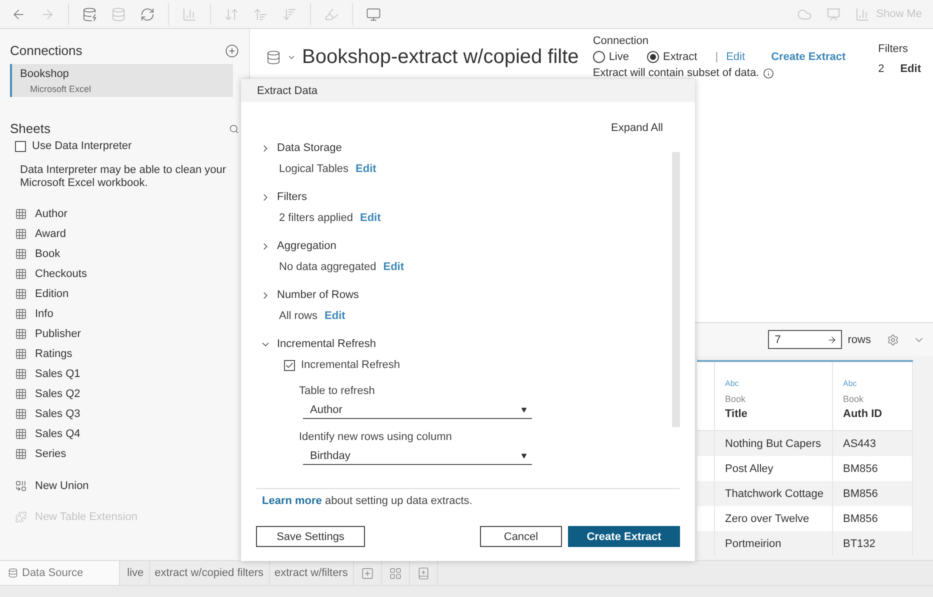 Image resolution: width=933 pixels, height=597 pixels. What do you see at coordinates (680, 57) in the screenshot?
I see `radio-label: Extract` at bounding box center [680, 57].